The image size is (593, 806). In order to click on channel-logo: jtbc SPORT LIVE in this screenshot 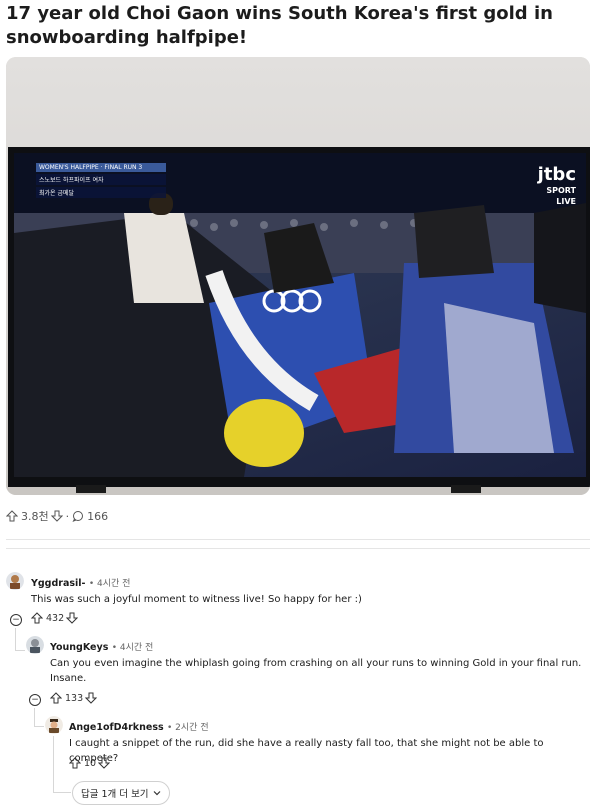, I will do `click(553, 186)`.